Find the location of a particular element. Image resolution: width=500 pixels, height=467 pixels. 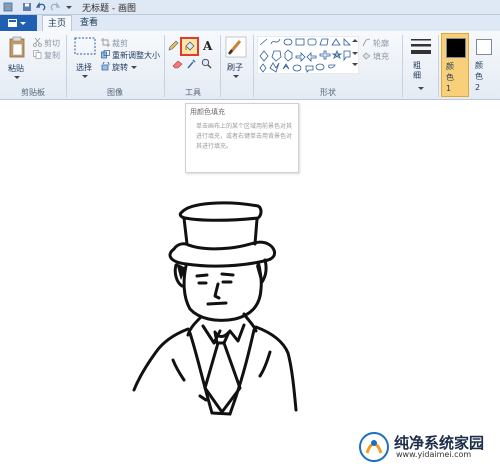

brushes-button: 刷子 is located at coordinates (235, 67).